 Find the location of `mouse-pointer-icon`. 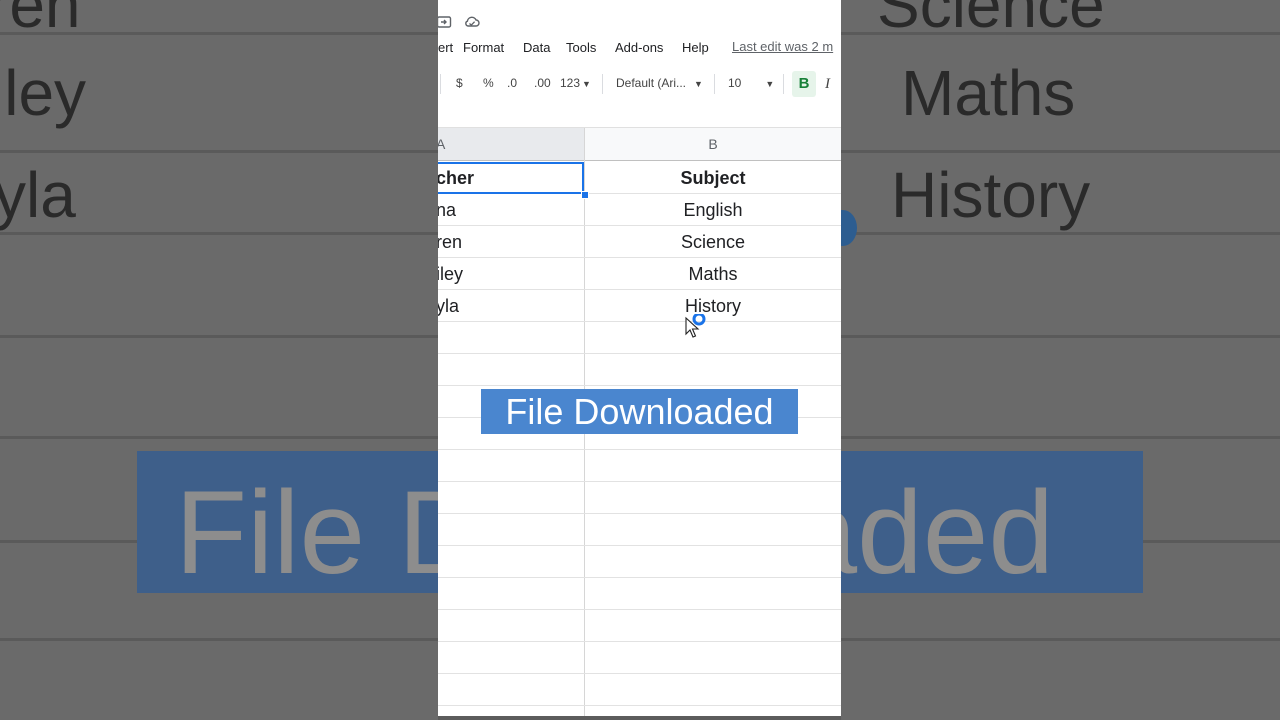

mouse-pointer-icon is located at coordinates (700, 326).